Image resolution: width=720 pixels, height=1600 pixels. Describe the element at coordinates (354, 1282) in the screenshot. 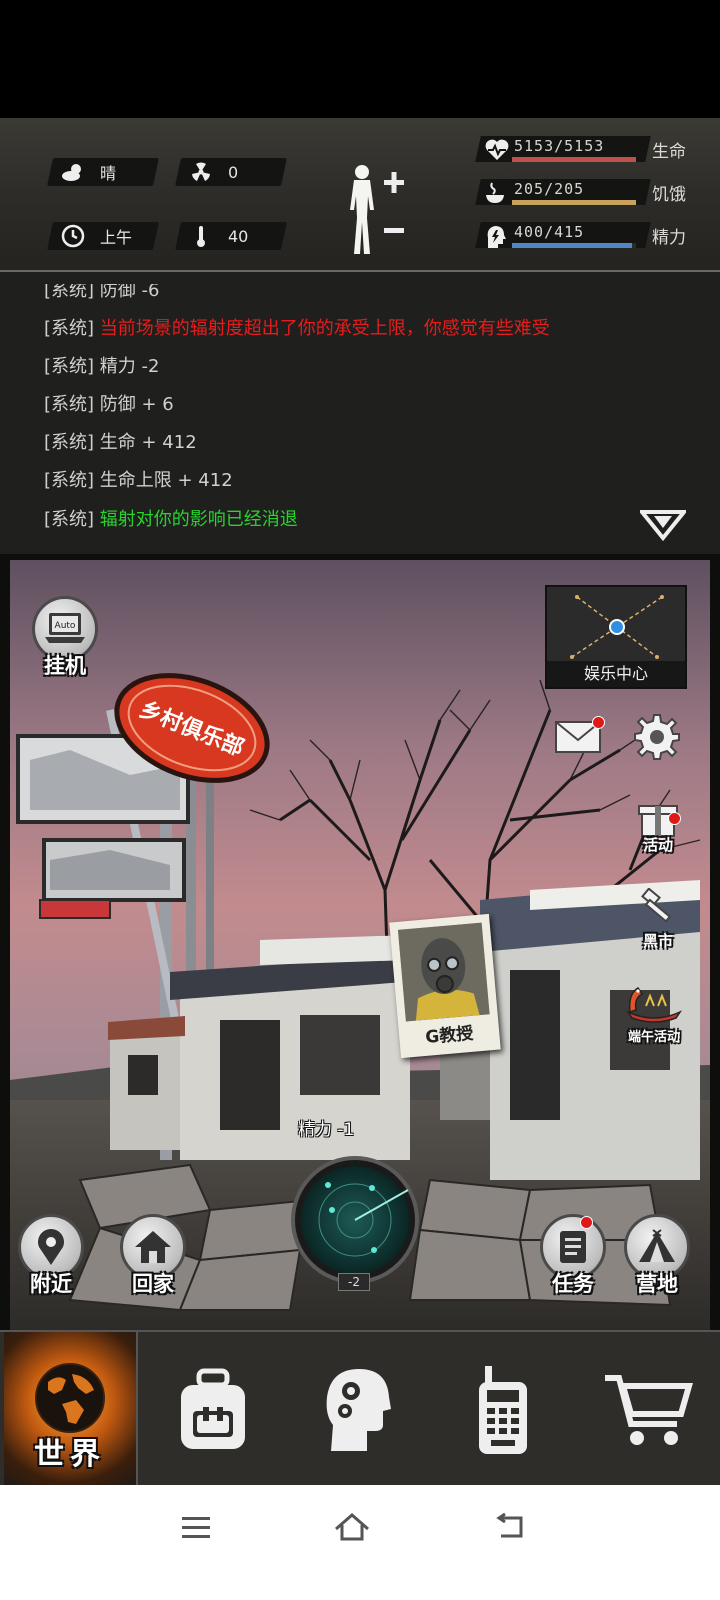

I see `radar-level-badge: -2` at that location.